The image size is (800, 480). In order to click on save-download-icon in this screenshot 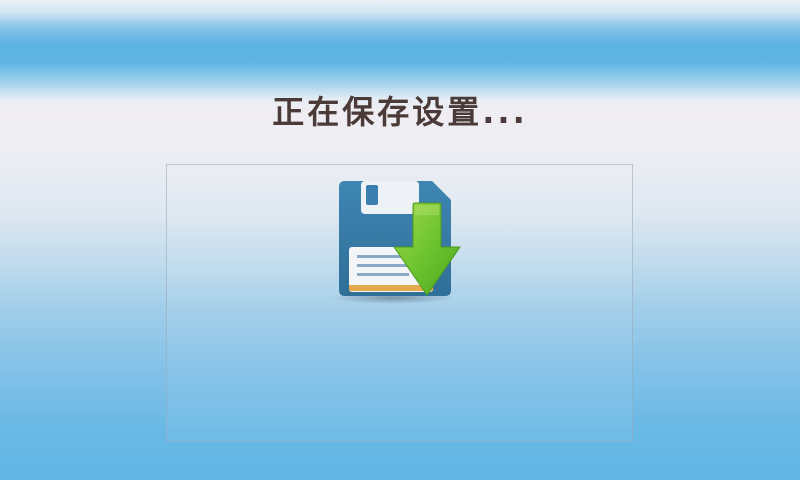, I will do `click(396, 242)`.